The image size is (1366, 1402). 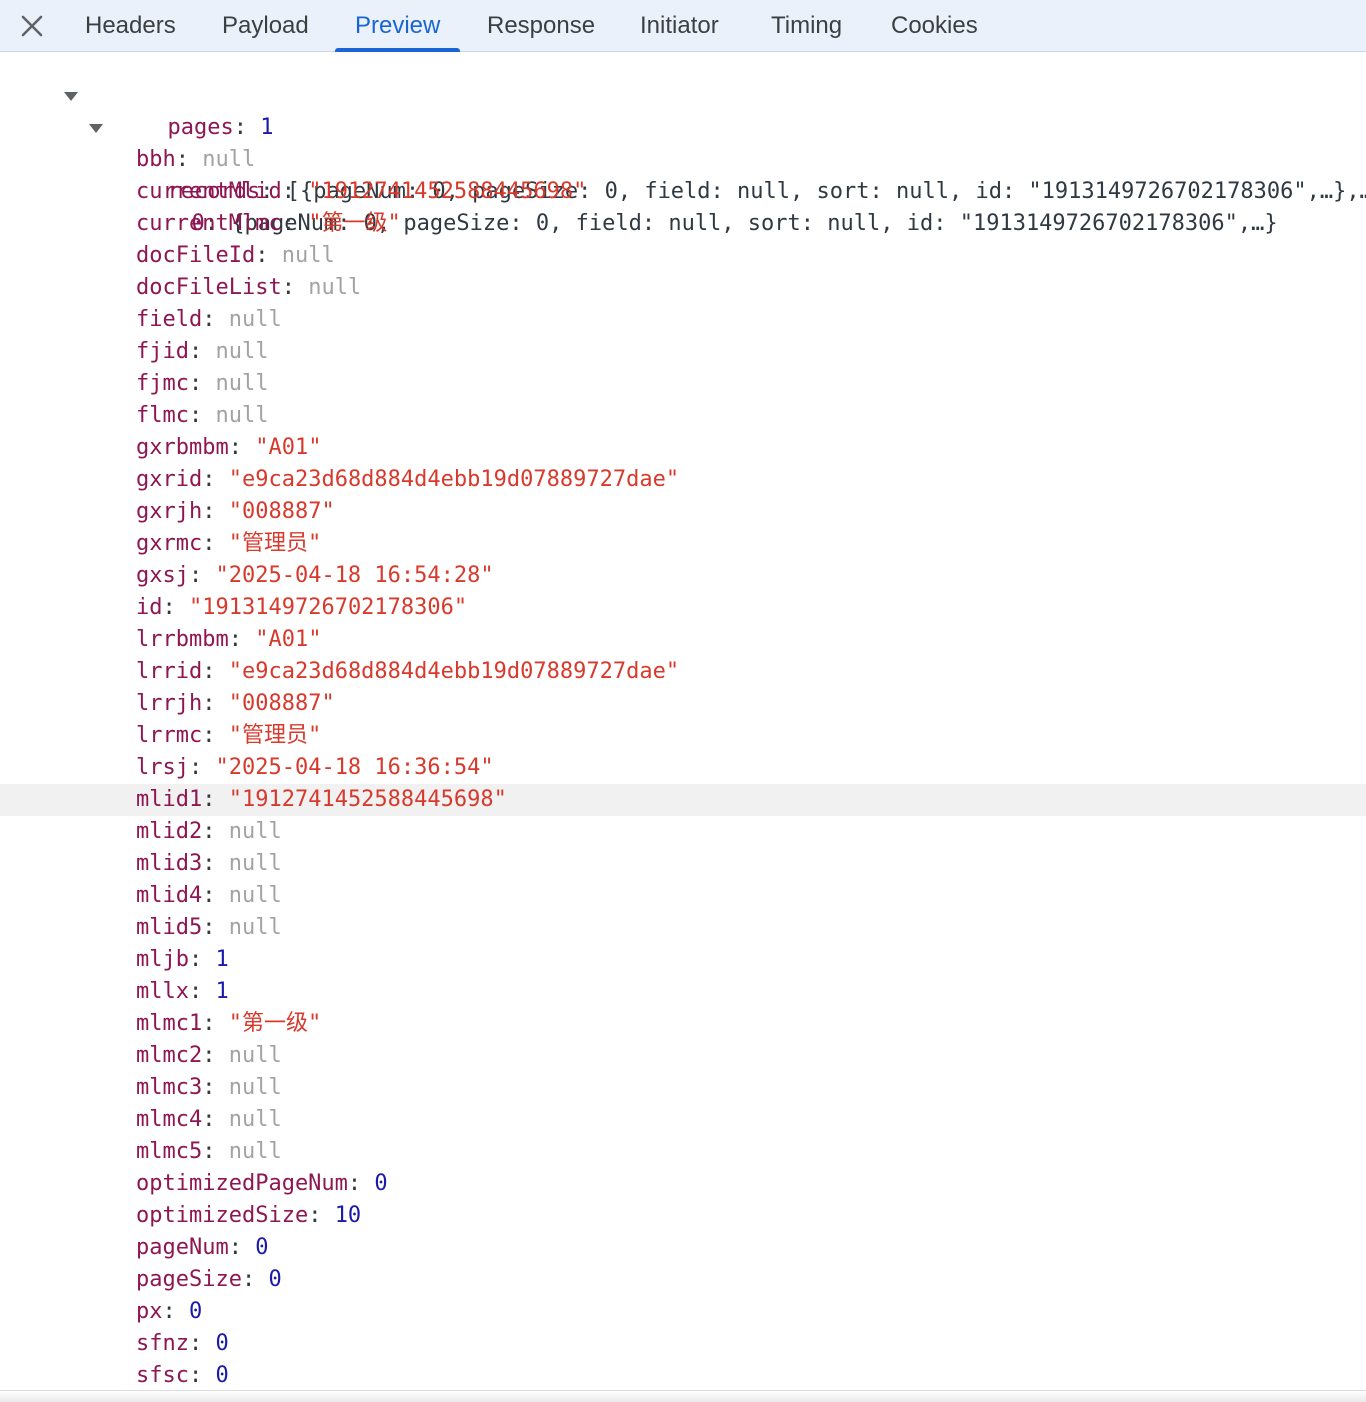 I want to click on tree-row-field: lrsj: "2025-04-18 16:36:54", so click(x=315, y=767).